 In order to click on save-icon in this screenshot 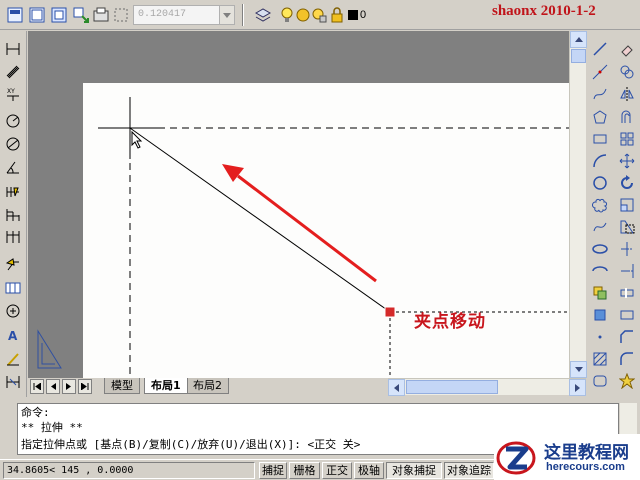, I will do `click(59, 15)`.